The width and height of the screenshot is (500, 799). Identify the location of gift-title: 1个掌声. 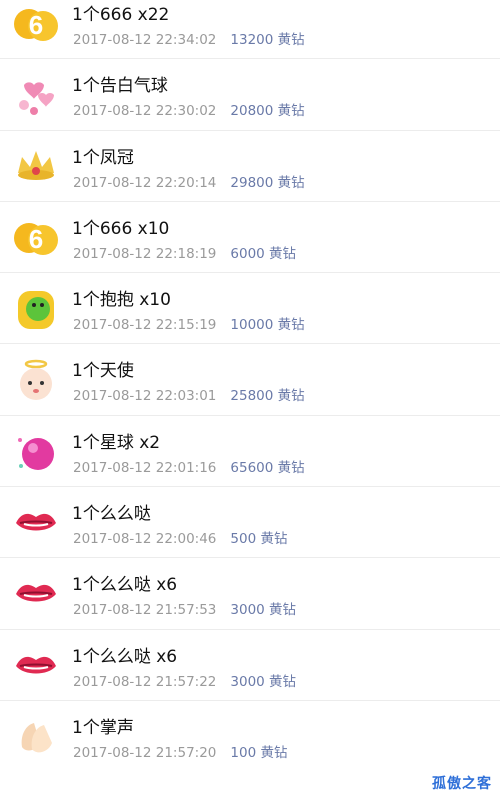
(103, 727).